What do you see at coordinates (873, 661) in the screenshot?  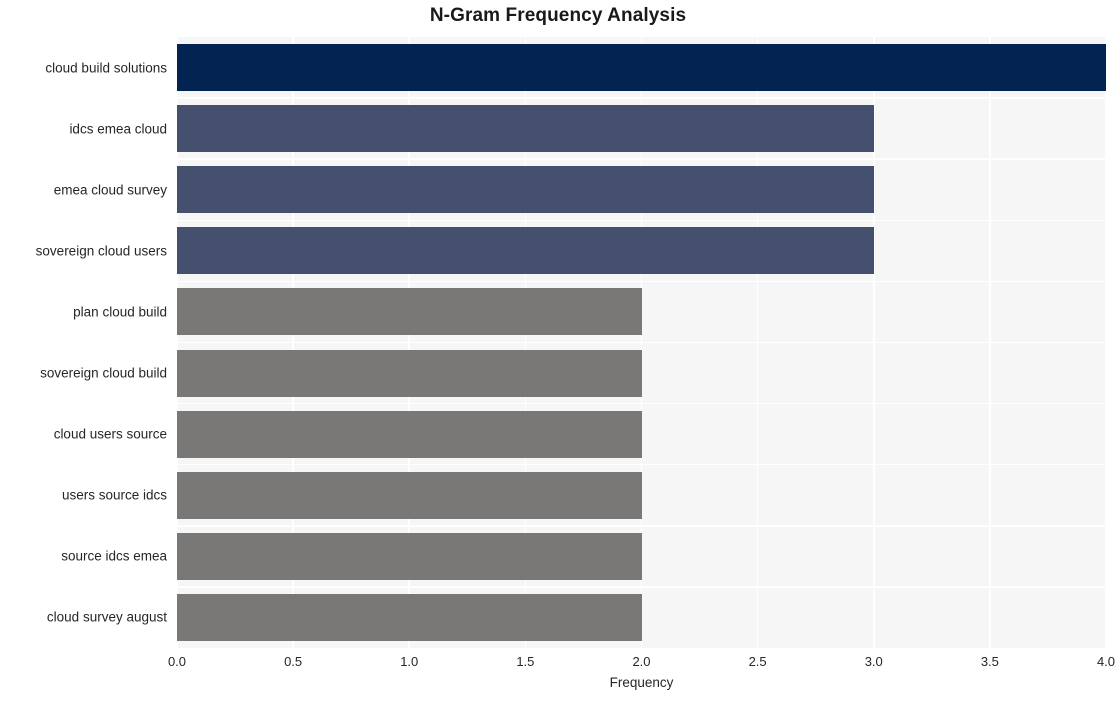 I see `x-axis-tick-label: 3.0` at bounding box center [873, 661].